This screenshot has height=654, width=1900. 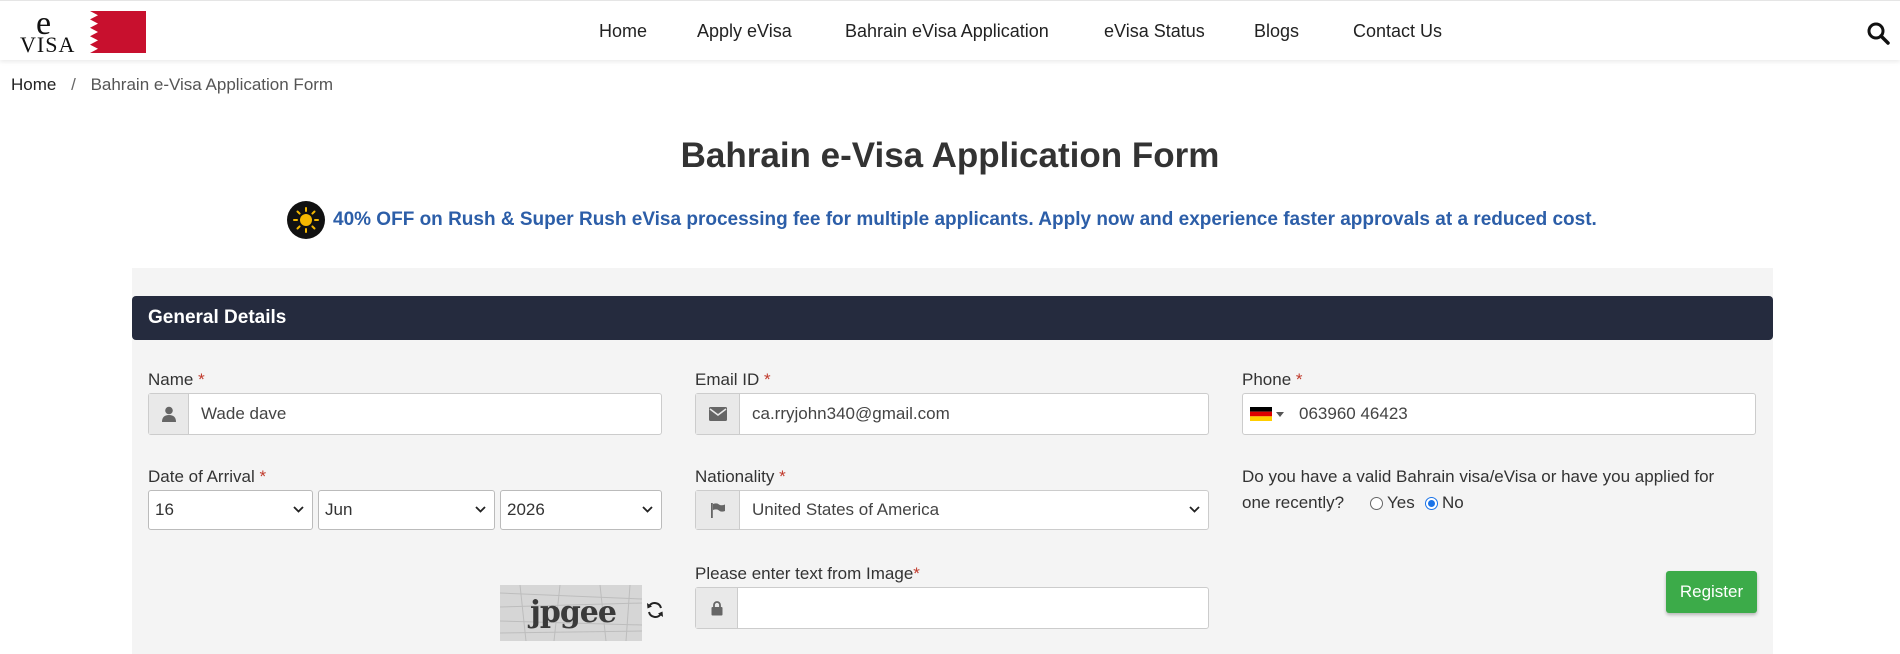 I want to click on arrival-day-select: 16, so click(x=230, y=510).